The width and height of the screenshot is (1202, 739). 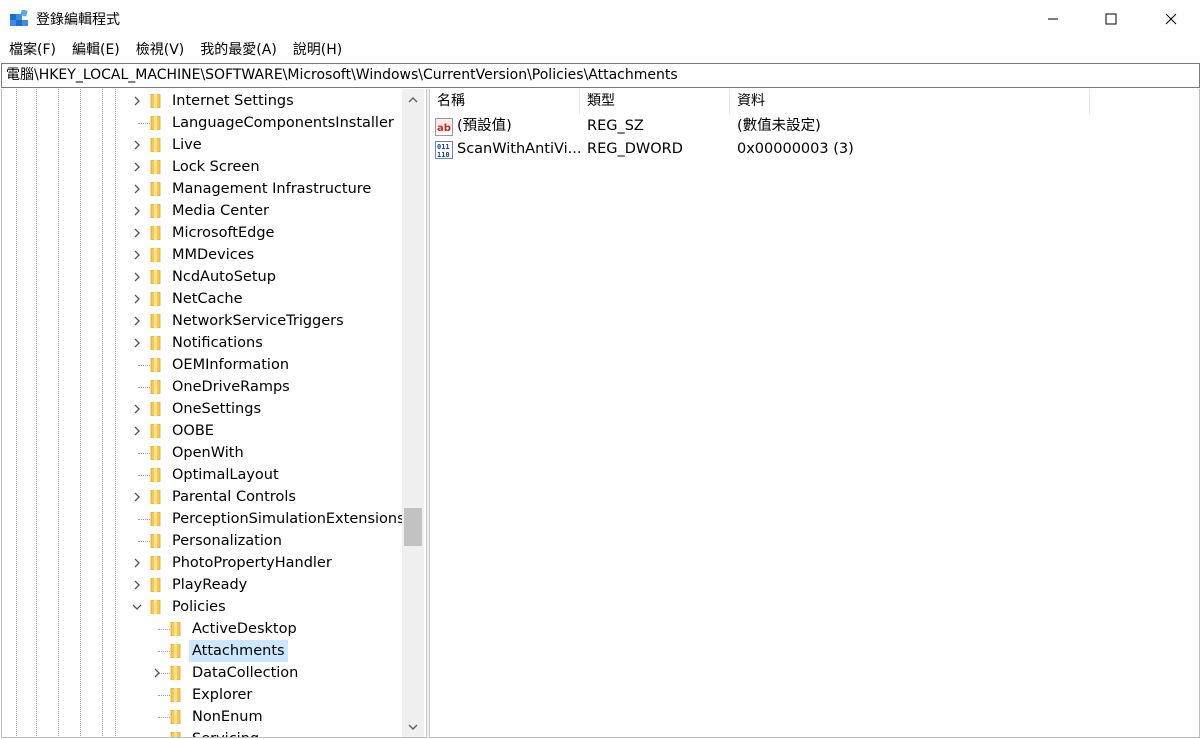 What do you see at coordinates (213, 255) in the screenshot?
I see `tree-item-label: MMDevices` at bounding box center [213, 255].